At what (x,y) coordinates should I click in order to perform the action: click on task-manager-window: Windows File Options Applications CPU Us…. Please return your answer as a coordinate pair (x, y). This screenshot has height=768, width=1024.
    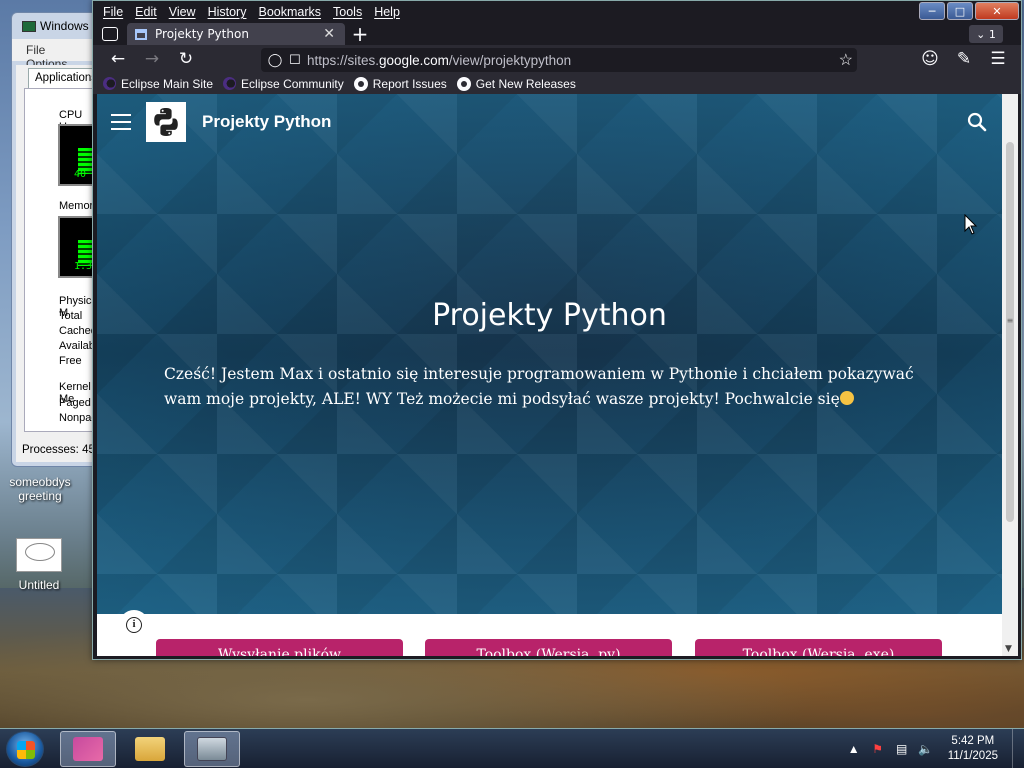
    Looking at the image, I should click on (60, 239).